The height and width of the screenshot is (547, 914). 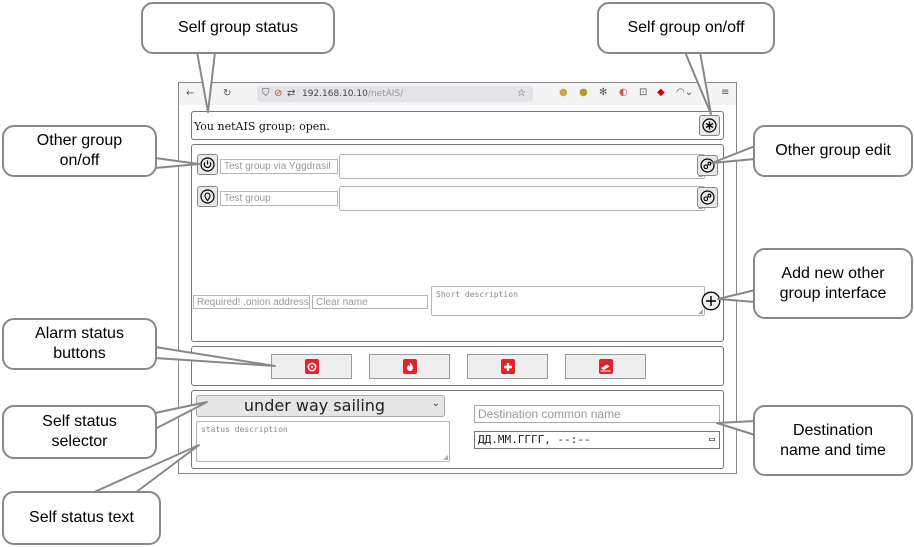 What do you see at coordinates (81, 518) in the screenshot?
I see `callout-self-status-text: Self status text` at bounding box center [81, 518].